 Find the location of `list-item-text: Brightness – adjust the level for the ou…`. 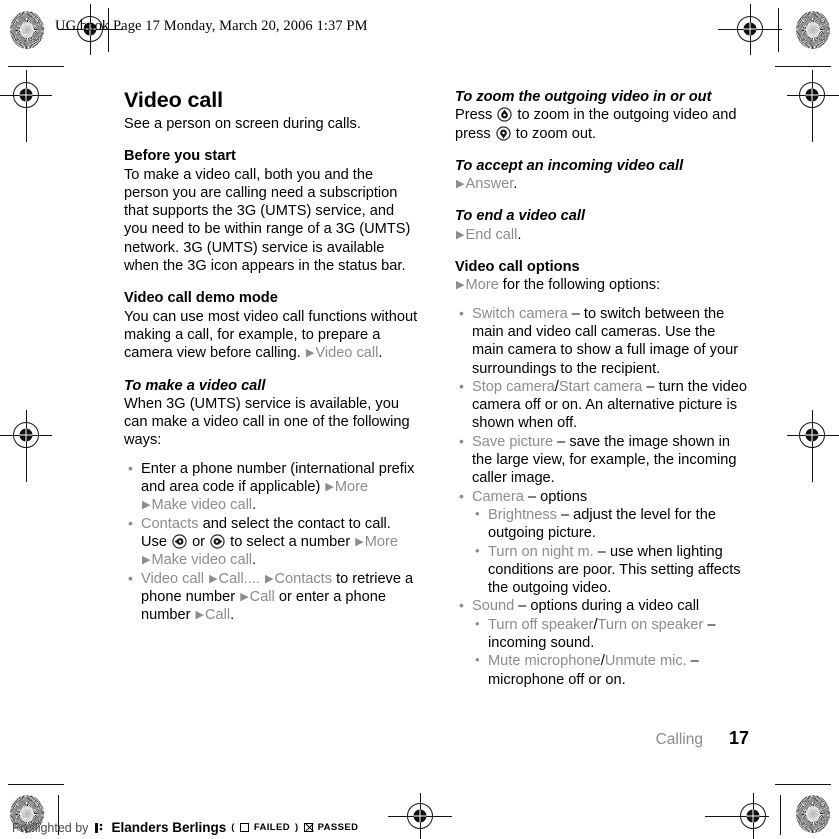

list-item-text: Brightness – adjust the level for the ou… is located at coordinates (602, 524).